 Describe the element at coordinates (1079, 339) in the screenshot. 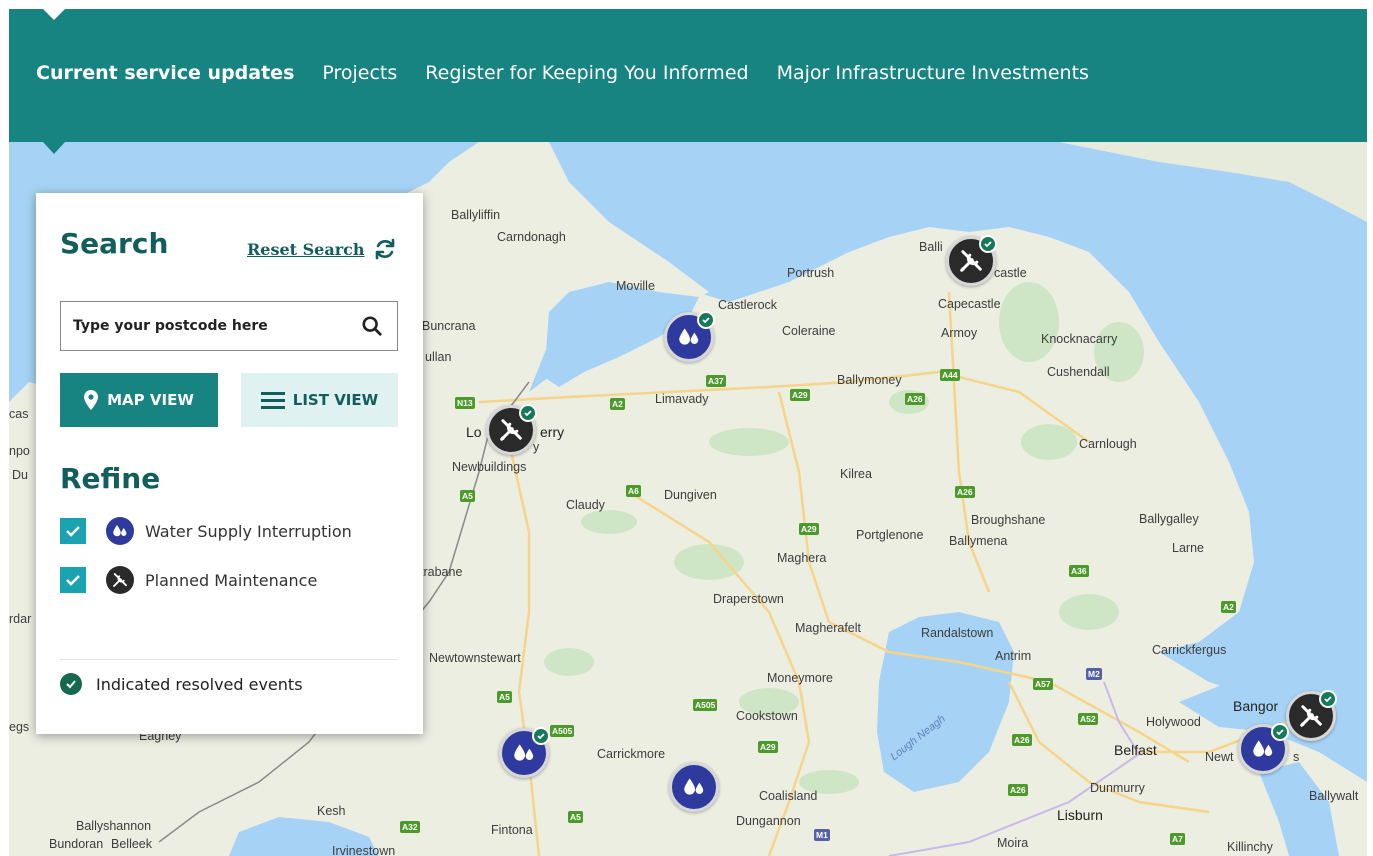

I see `place-label: Knocknacarry` at that location.